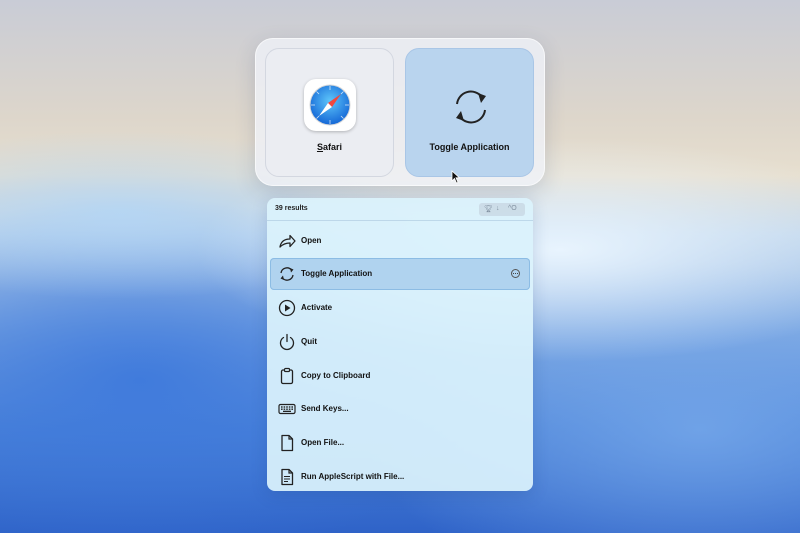  What do you see at coordinates (488, 209) in the screenshot?
I see `trophy-icon: 🏆︎` at bounding box center [488, 209].